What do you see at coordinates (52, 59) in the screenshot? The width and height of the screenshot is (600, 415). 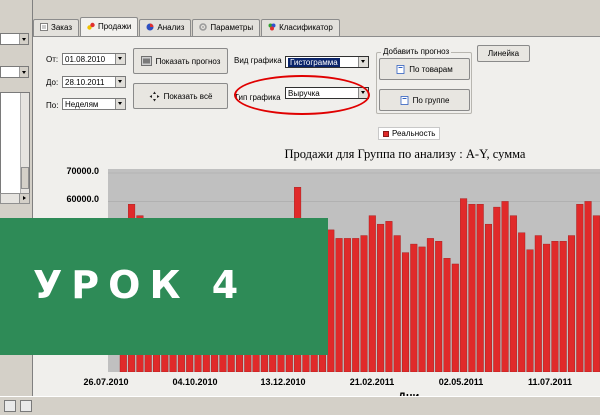 I see `from-label: От:` at bounding box center [52, 59].